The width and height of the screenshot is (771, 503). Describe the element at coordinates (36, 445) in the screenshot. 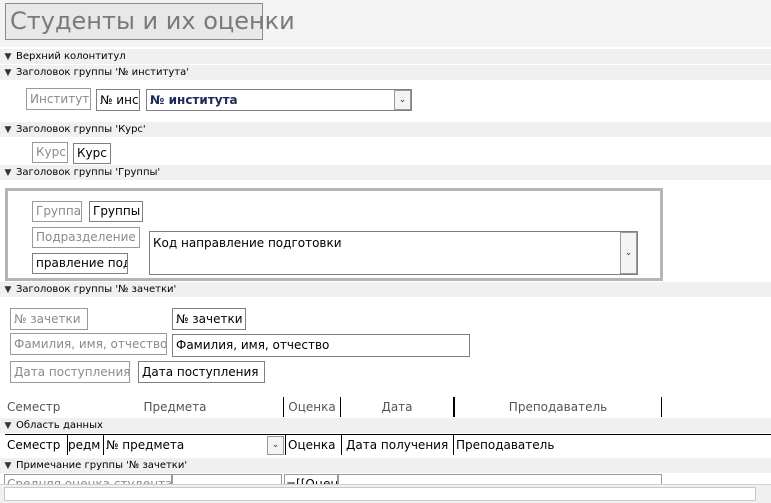

I see `detail-semester: Семестр` at that location.